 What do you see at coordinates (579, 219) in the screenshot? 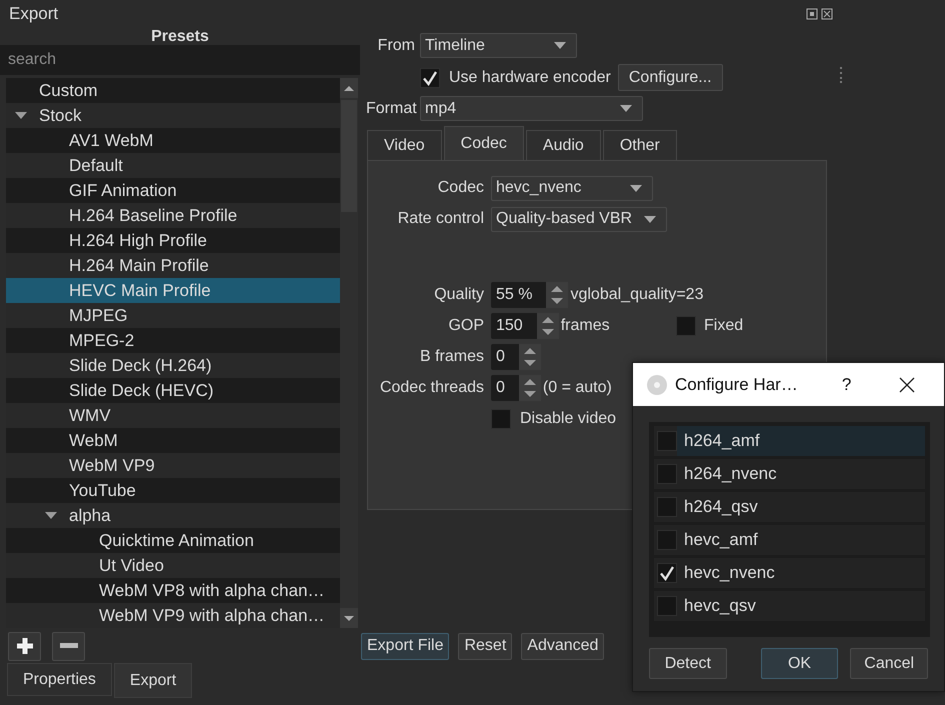
I see `dropdown: Quality-based VBR` at bounding box center [579, 219].